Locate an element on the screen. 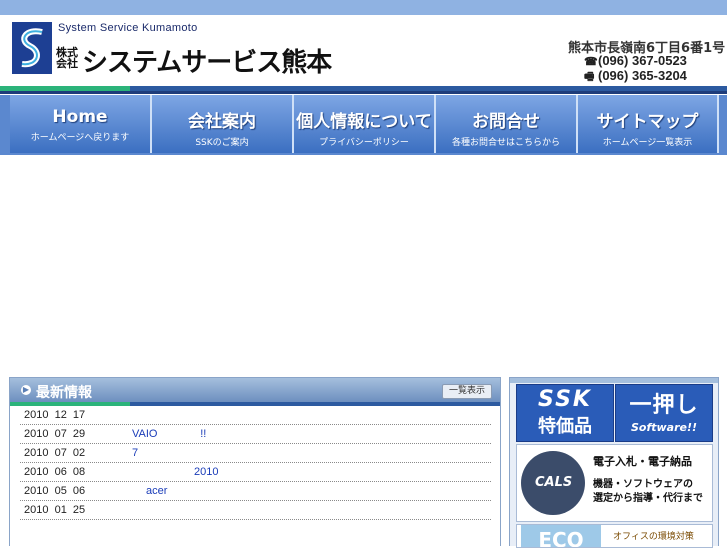  news-date: 2010 05 06 is located at coordinates (55, 491).